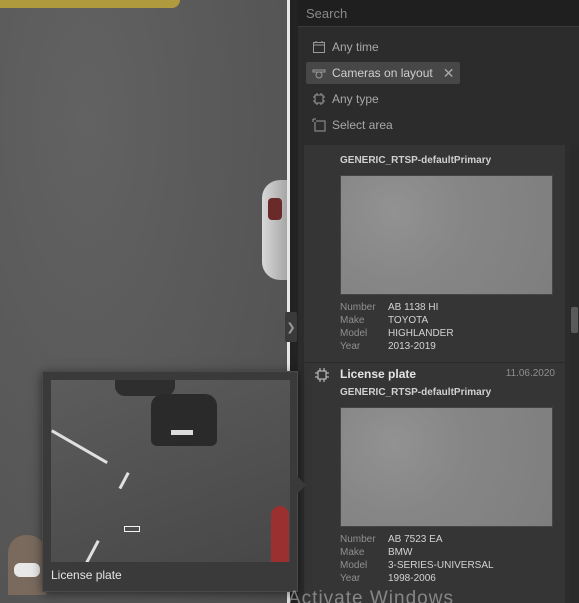 The width and height of the screenshot is (579, 603). Describe the element at coordinates (132, 529) in the screenshot. I see `detection-box` at that location.